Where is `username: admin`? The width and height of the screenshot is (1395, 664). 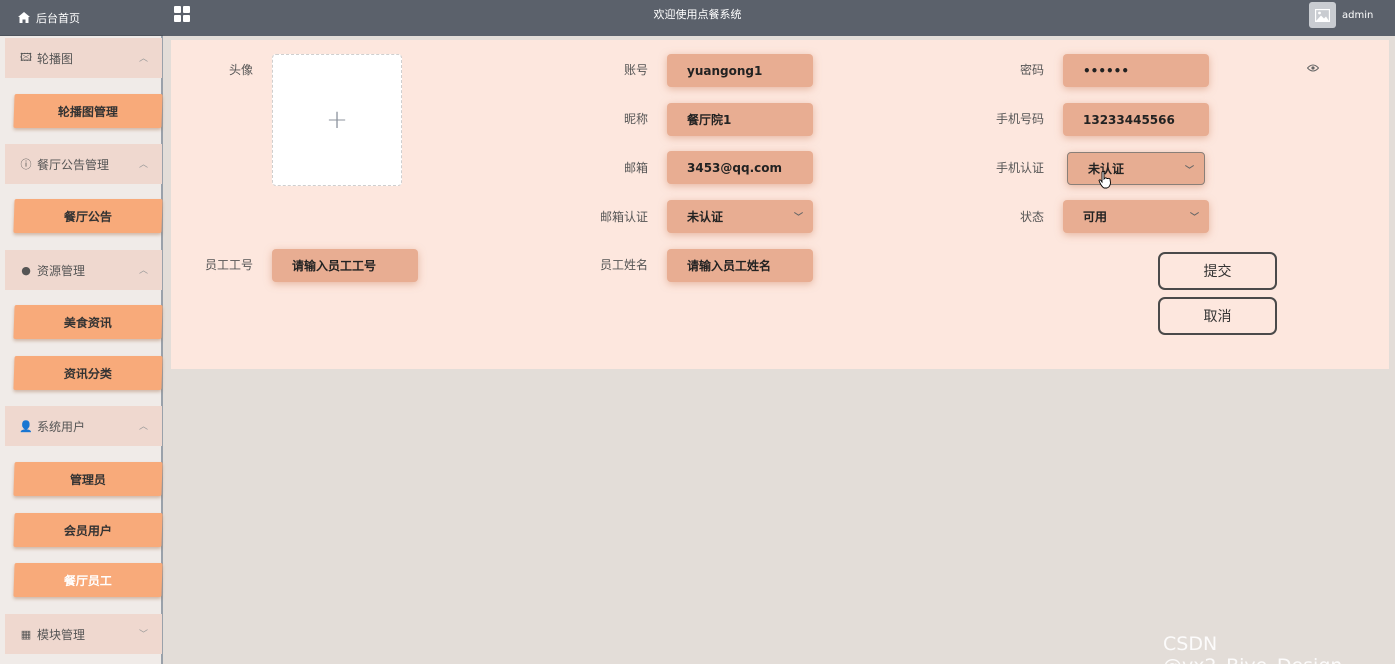 username: admin is located at coordinates (1357, 16).